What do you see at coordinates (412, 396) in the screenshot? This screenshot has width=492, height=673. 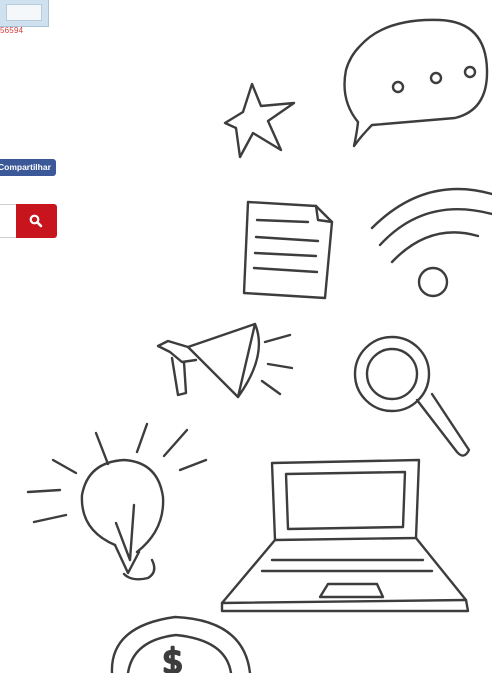 I see `magnifier-icon` at bounding box center [412, 396].